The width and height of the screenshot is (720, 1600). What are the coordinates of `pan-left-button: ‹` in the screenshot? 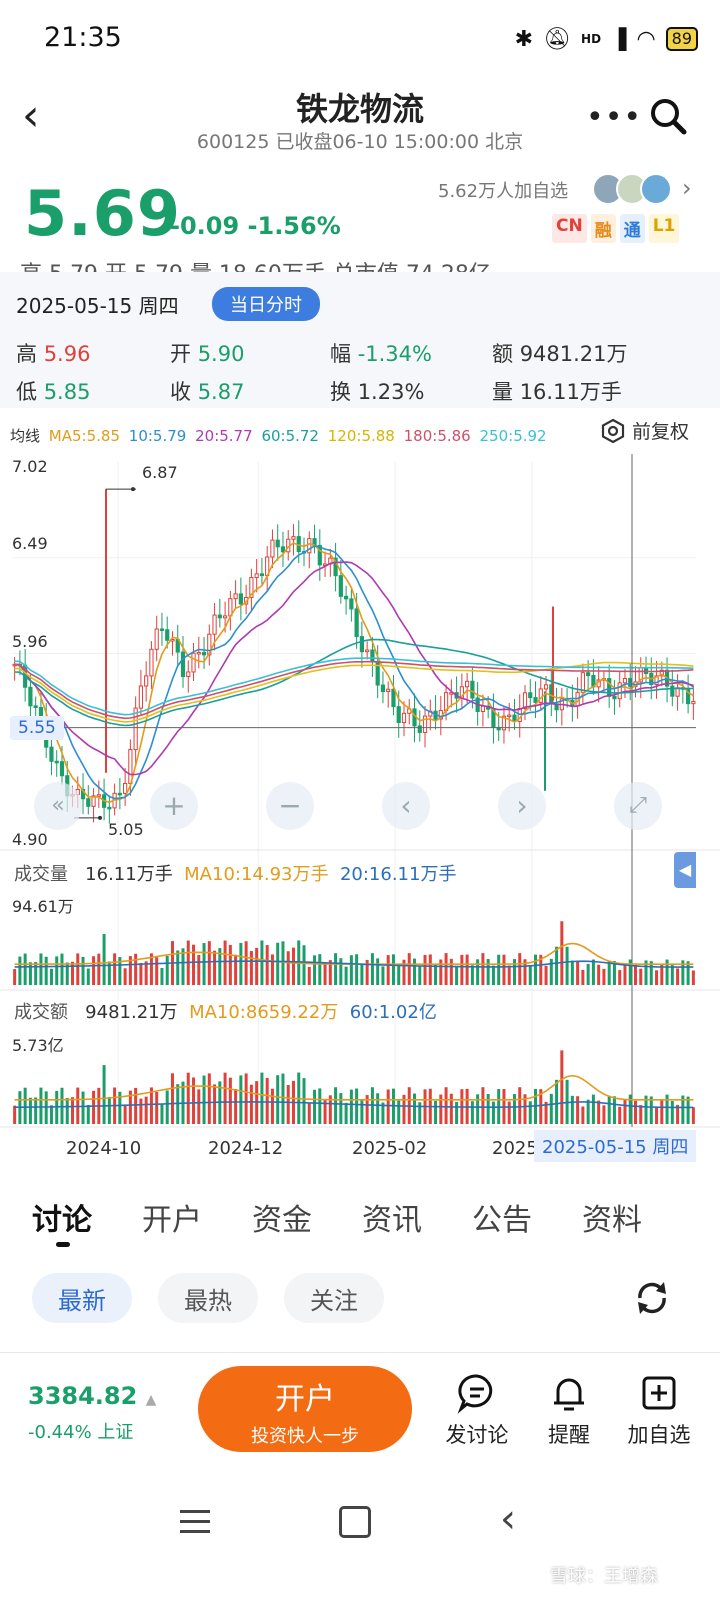 It's located at (406, 806).